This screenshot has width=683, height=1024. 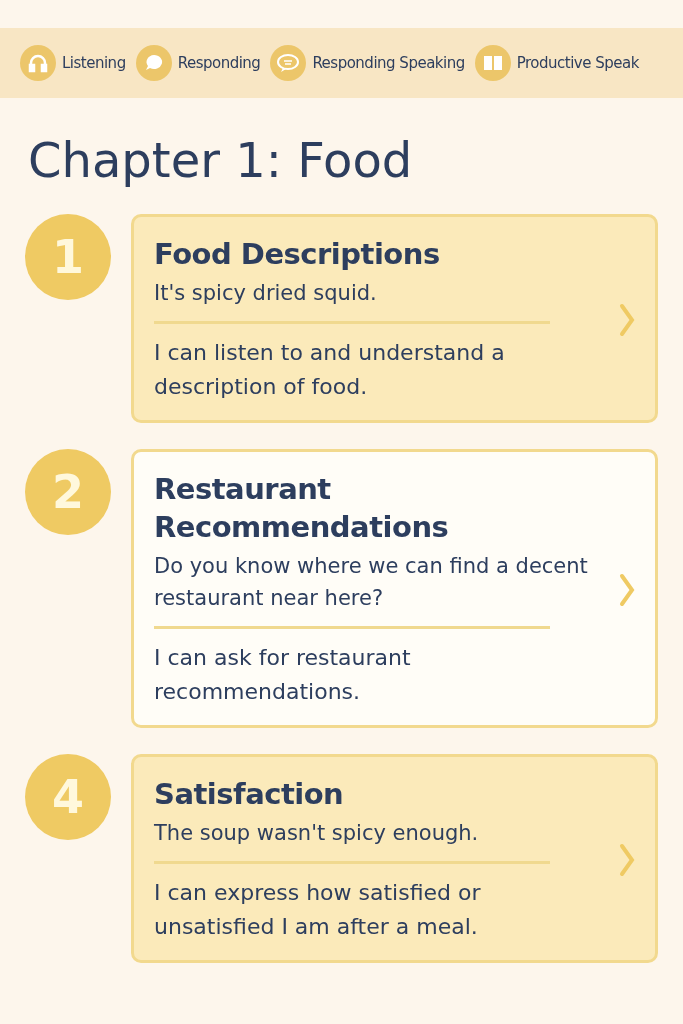 I want to click on lesson-title: Food Descriptions, so click(x=297, y=254).